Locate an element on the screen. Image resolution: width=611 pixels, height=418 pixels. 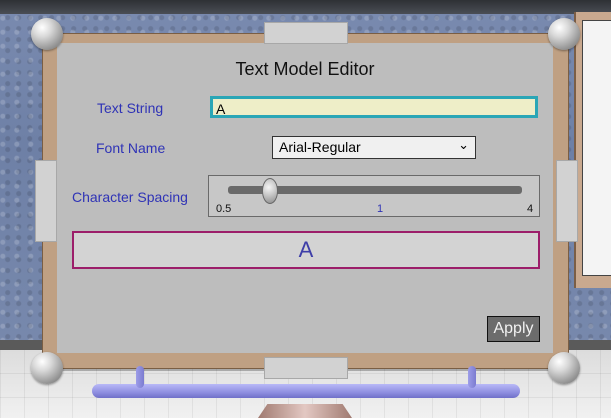
character-spacing-slider is located at coordinates (374, 196).